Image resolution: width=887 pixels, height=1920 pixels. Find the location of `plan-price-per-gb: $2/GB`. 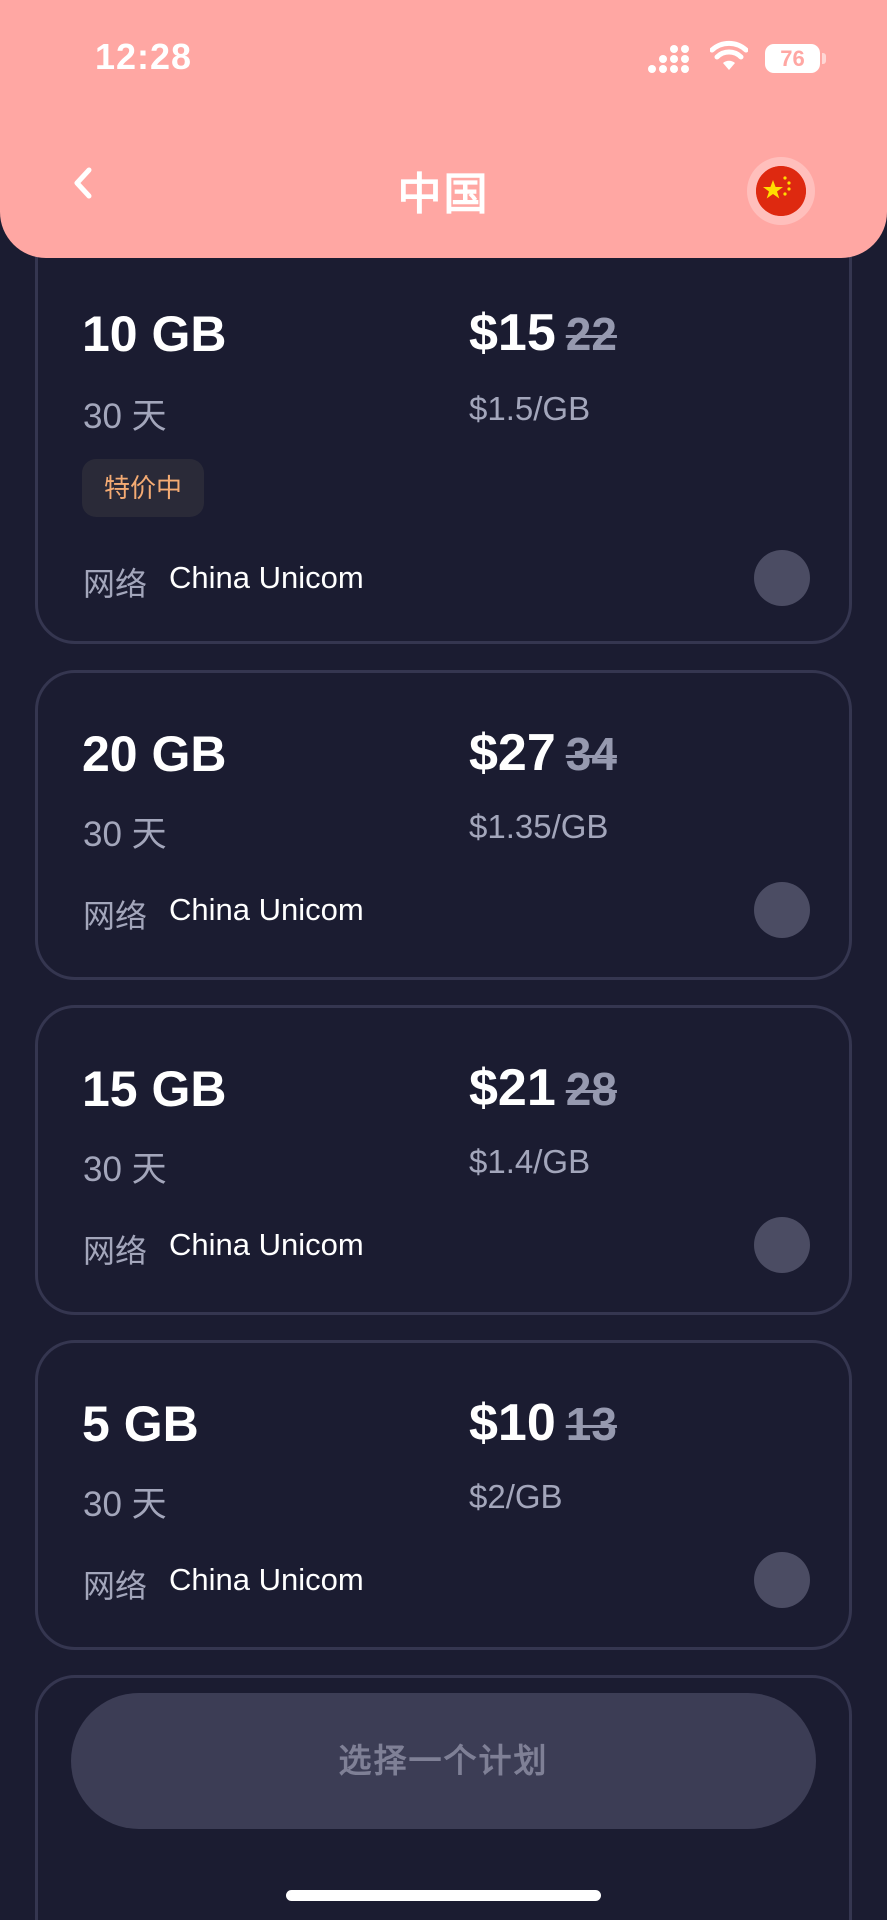

plan-price-per-gb: $2/GB is located at coordinates (516, 1496).